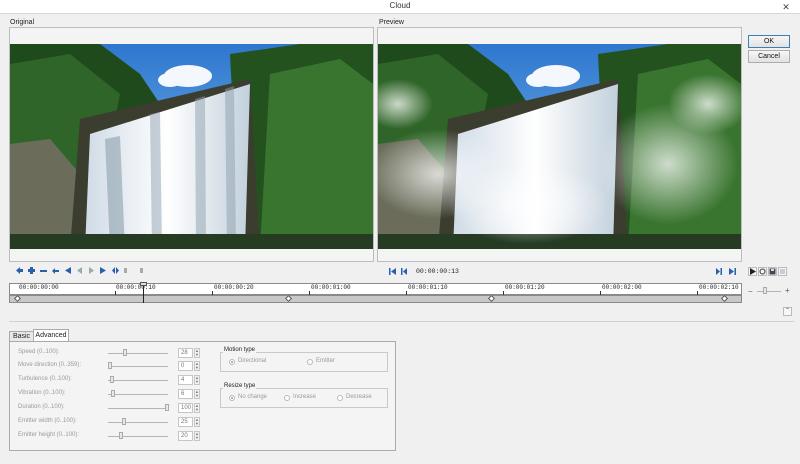 Image resolution: width=800 pixels, height=464 pixels. What do you see at coordinates (115, 270) in the screenshot?
I see `swap-icon` at bounding box center [115, 270].